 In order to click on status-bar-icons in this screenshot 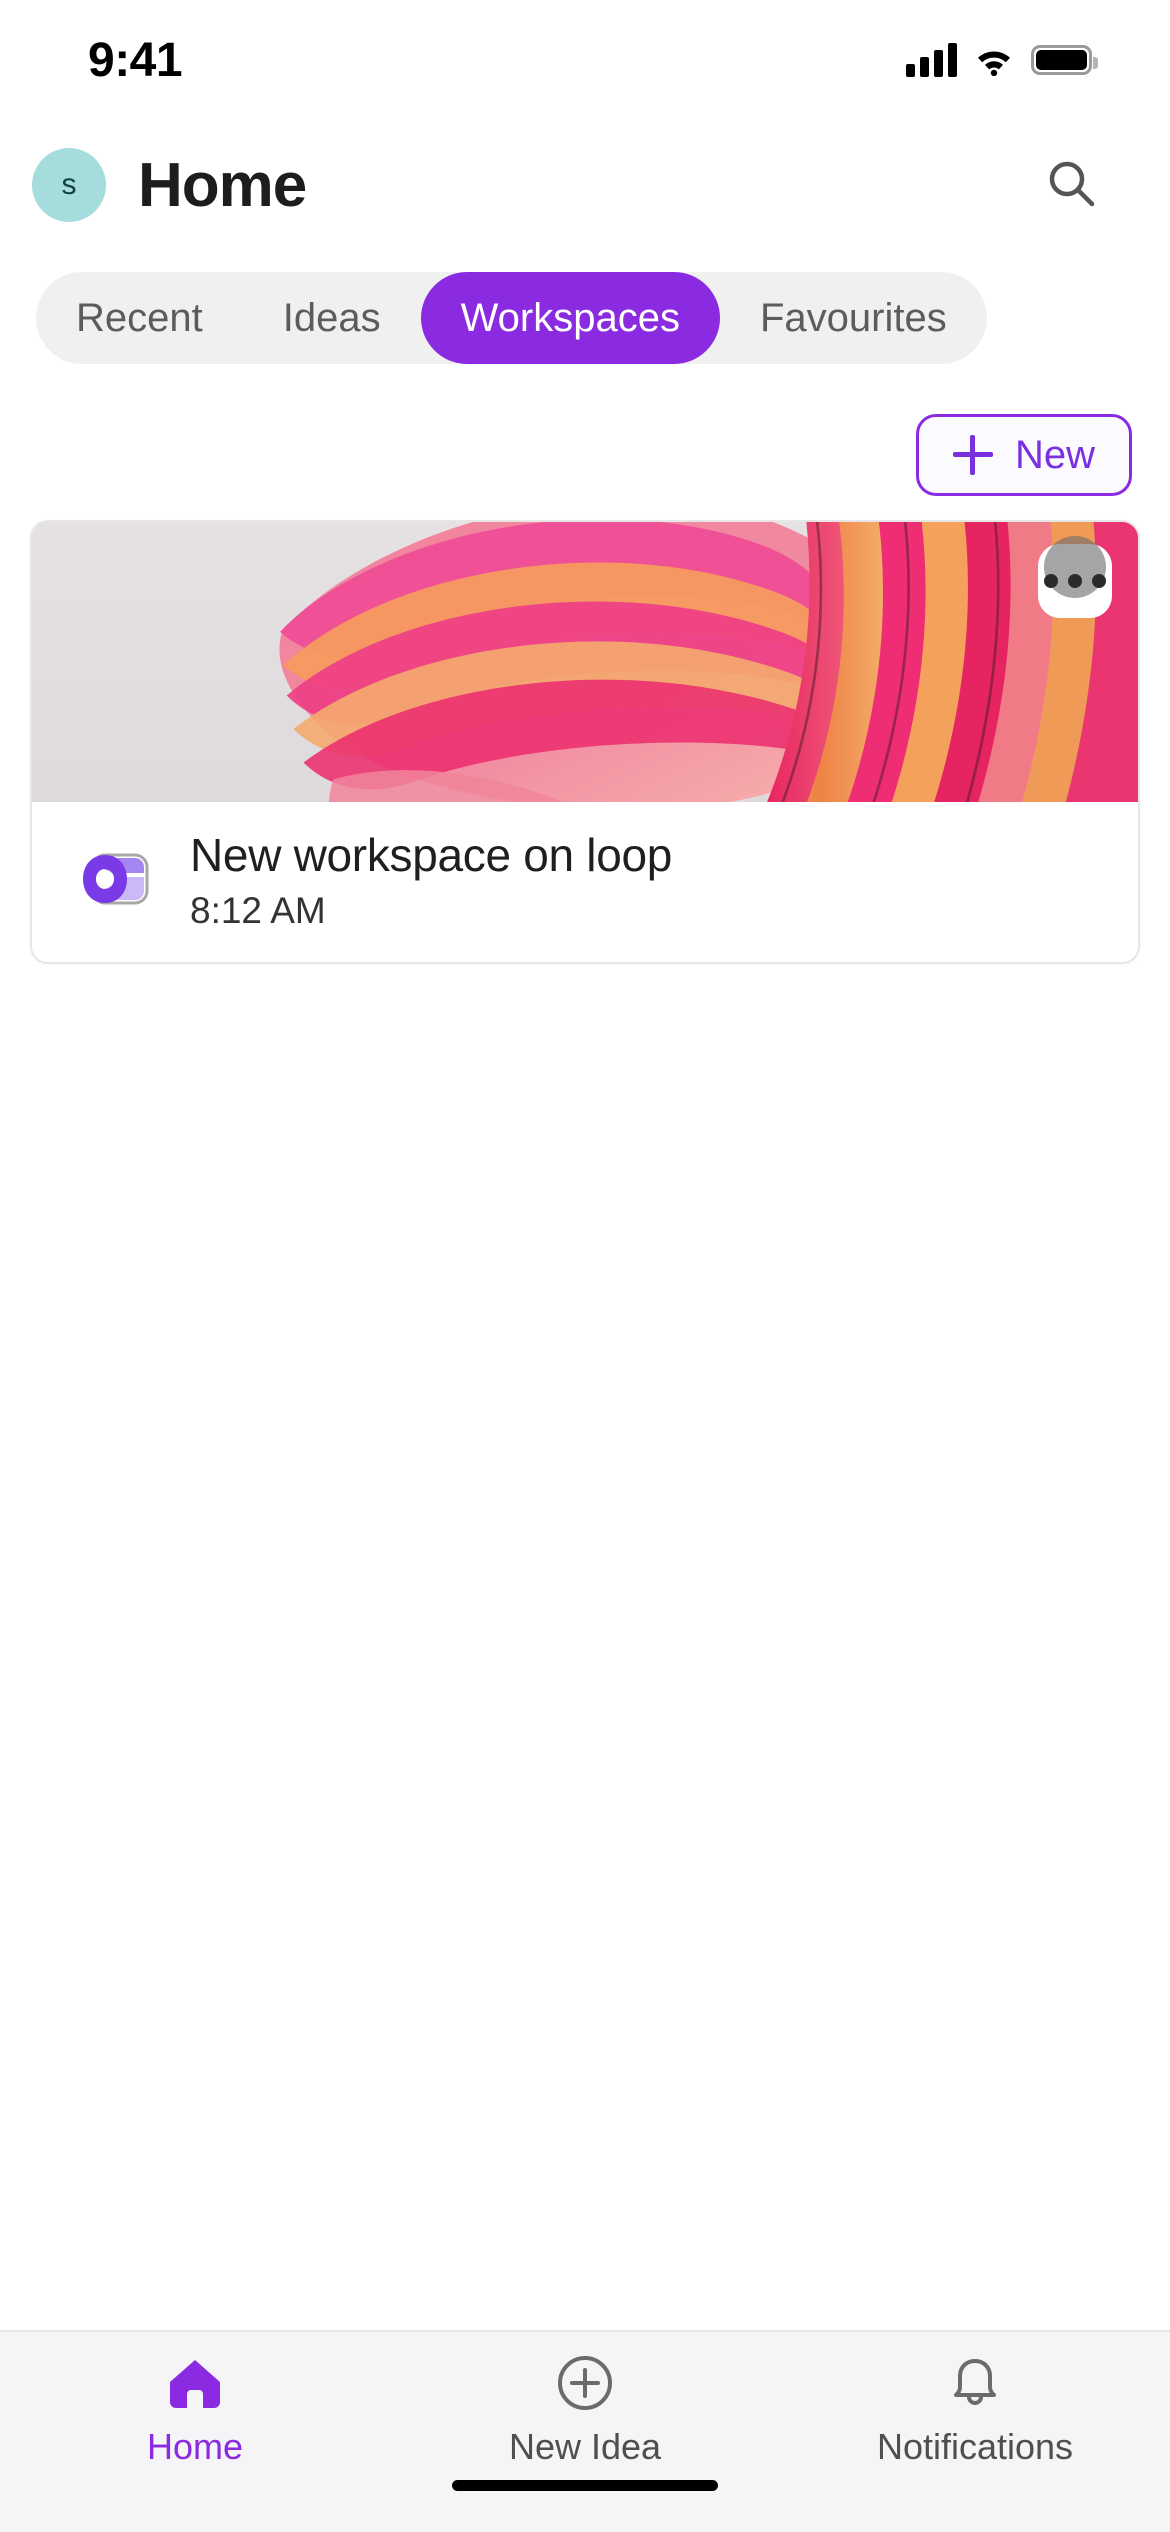, I will do `click(1002, 60)`.